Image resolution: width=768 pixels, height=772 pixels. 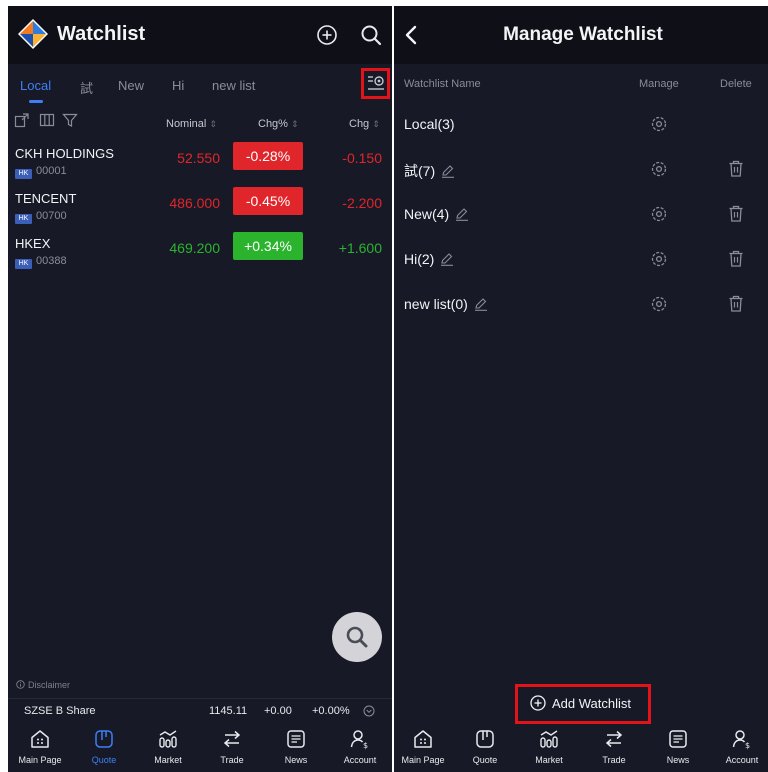 I want to click on manage-watchlist-button, so click(x=375, y=83).